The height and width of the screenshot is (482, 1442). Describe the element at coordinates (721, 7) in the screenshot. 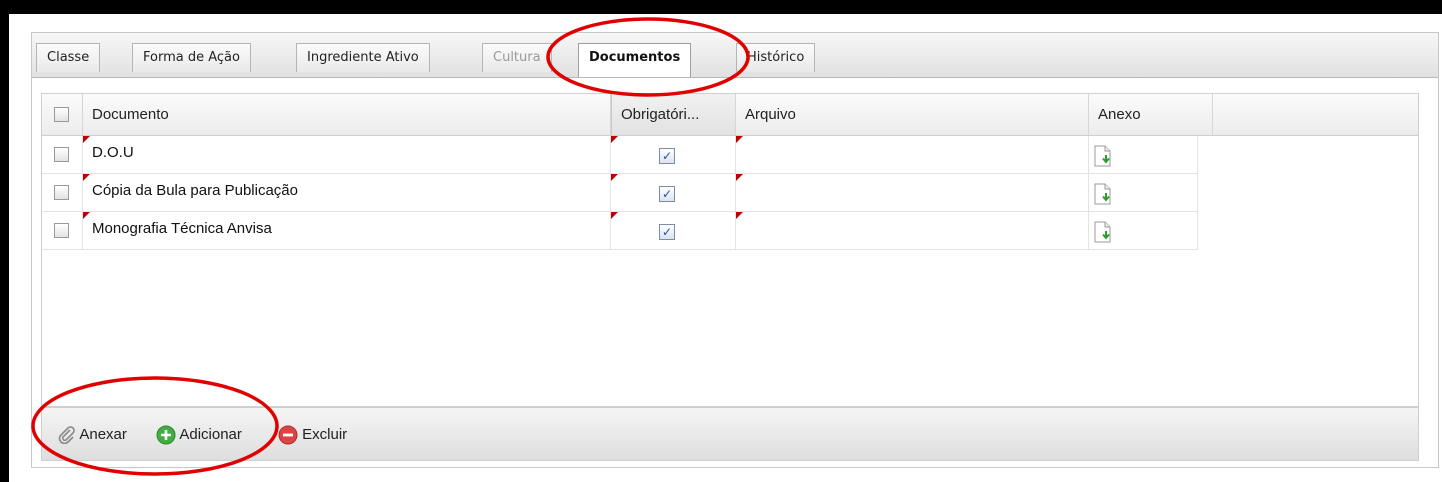

I see `screenshot-border-top` at that location.